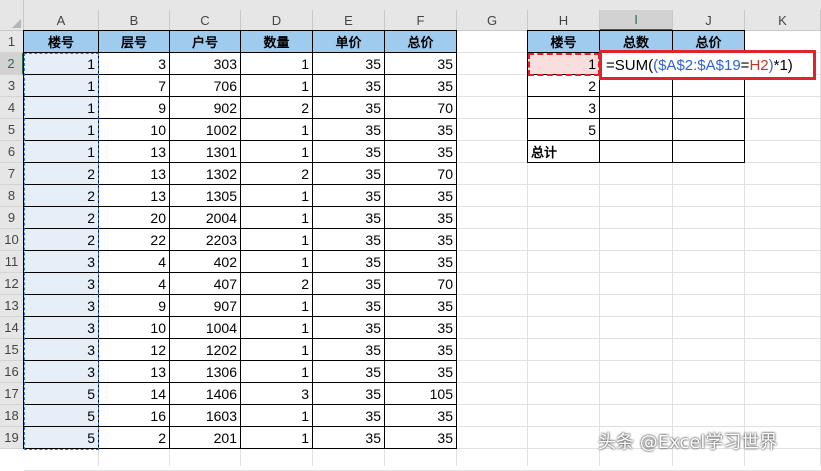 Image resolution: width=821 pixels, height=471 pixels. What do you see at coordinates (61, 416) in the screenshot?
I see `table-cell: 5` at bounding box center [61, 416].